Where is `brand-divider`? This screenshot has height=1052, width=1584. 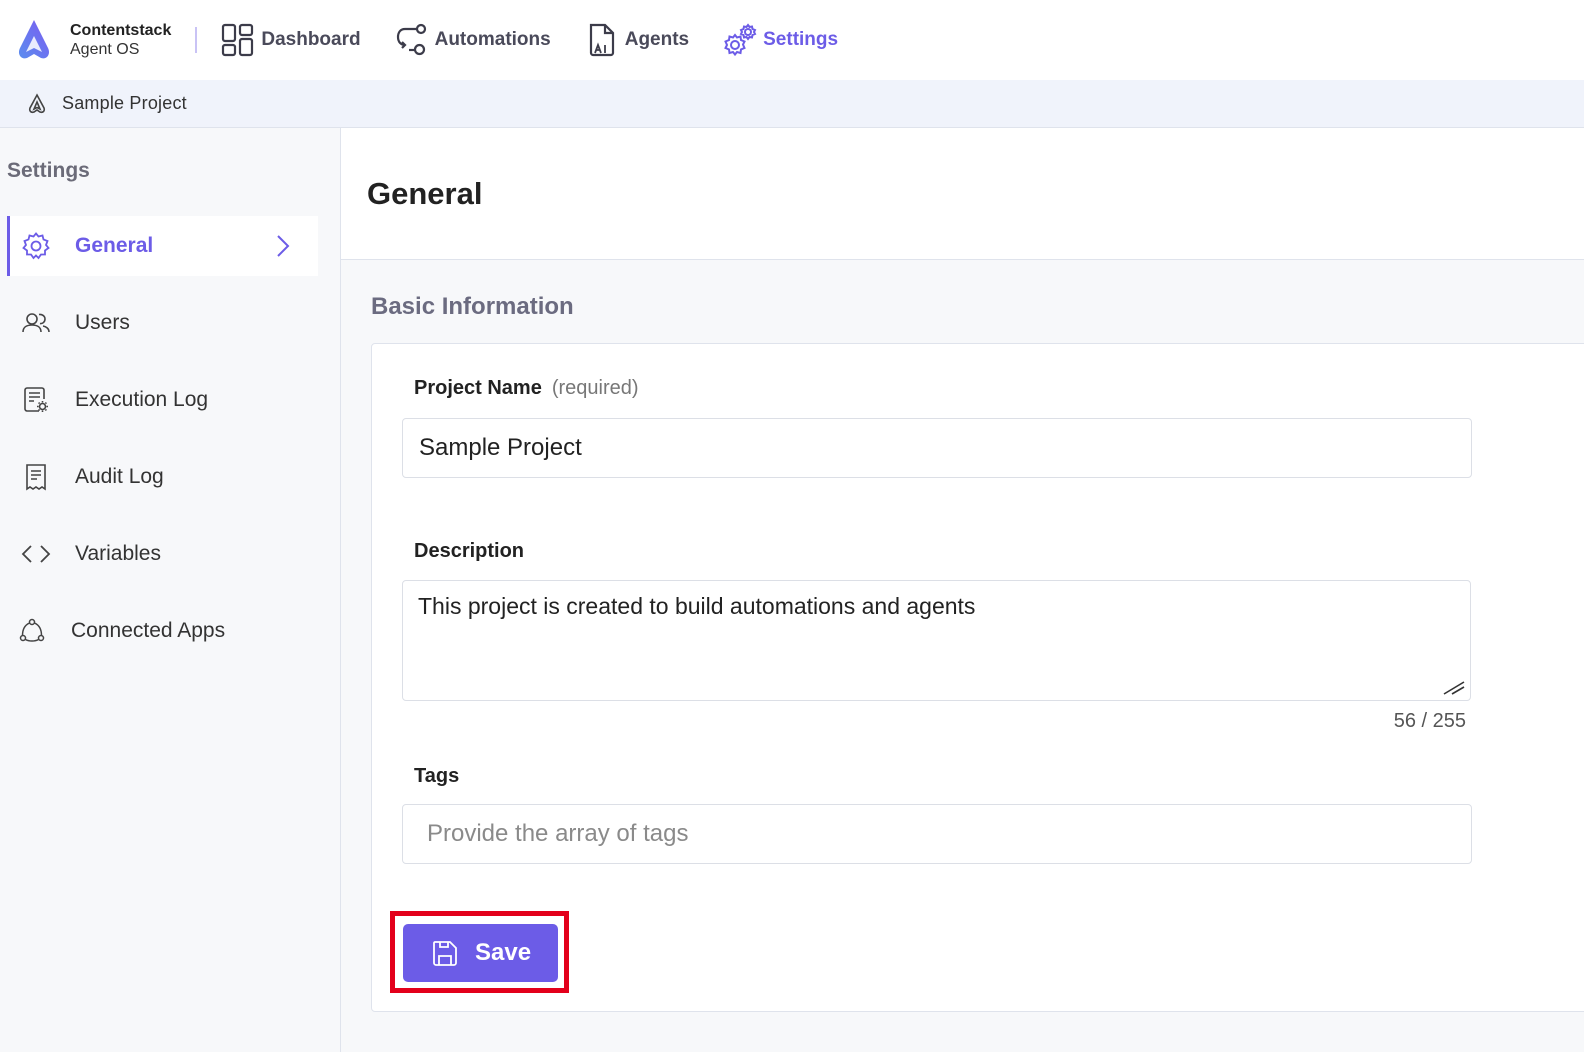 brand-divider is located at coordinates (196, 40).